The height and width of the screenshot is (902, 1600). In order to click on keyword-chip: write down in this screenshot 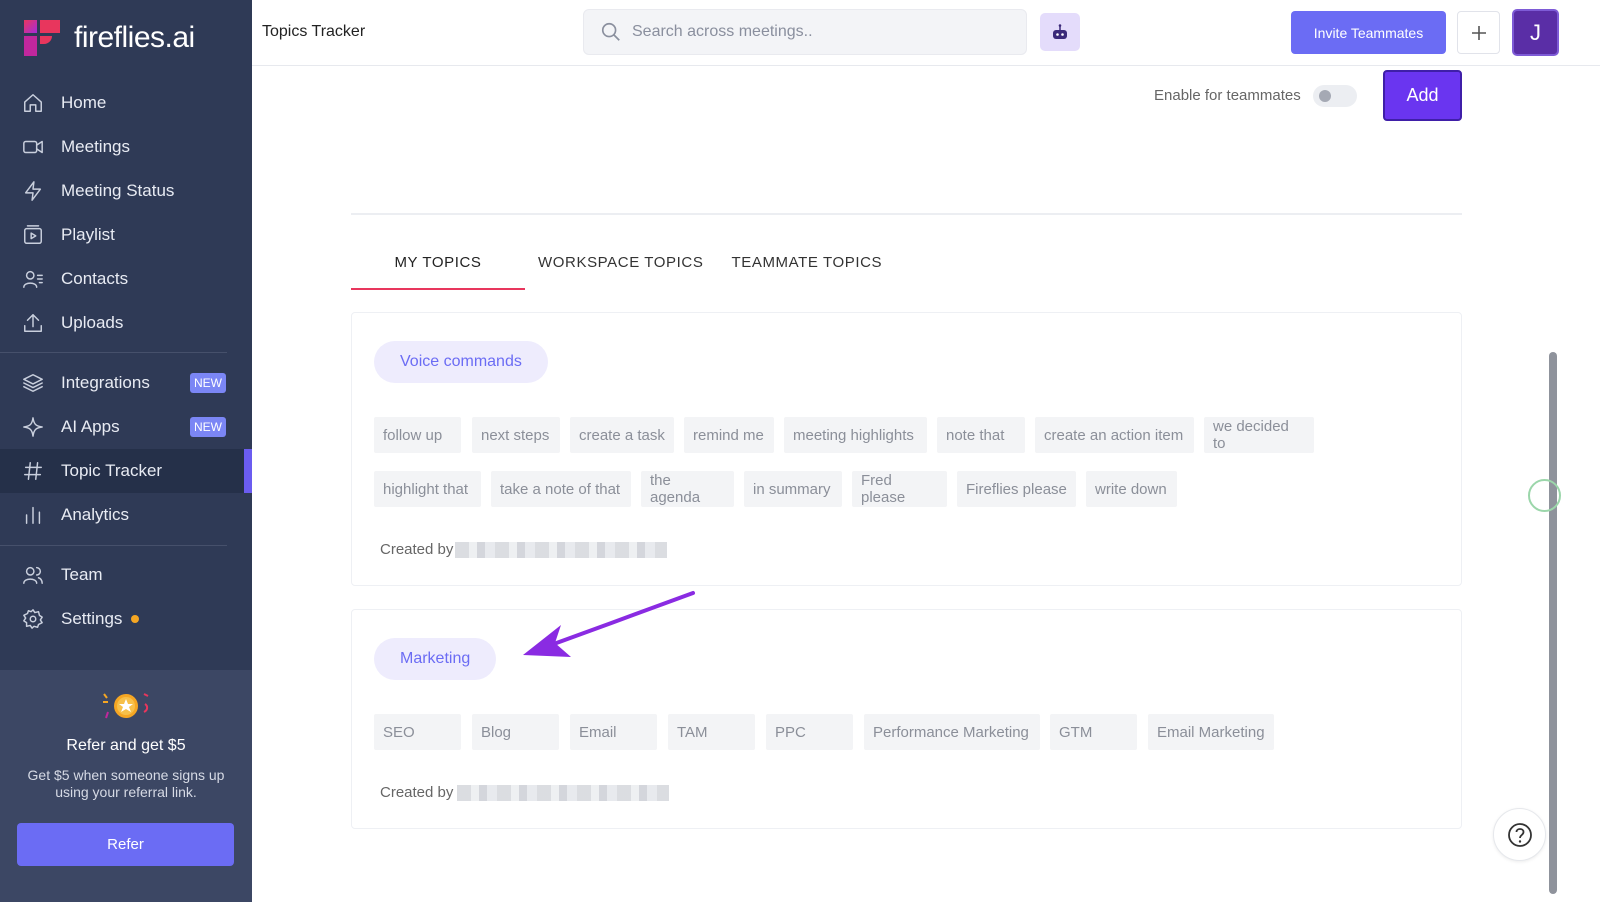, I will do `click(1131, 489)`.